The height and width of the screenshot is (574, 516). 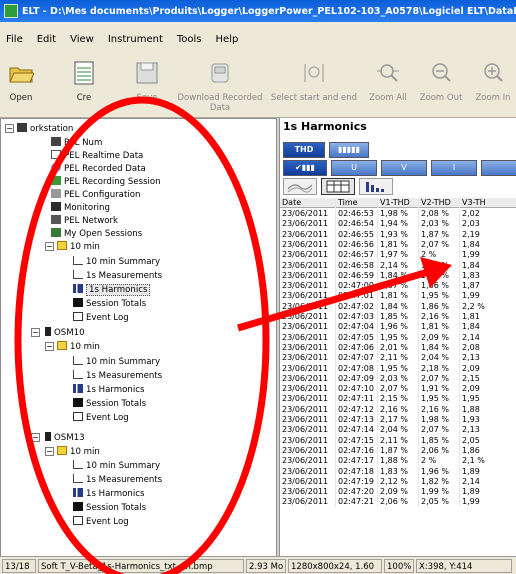 I want to click on table-cell: 2,07 %, so click(x=439, y=430).